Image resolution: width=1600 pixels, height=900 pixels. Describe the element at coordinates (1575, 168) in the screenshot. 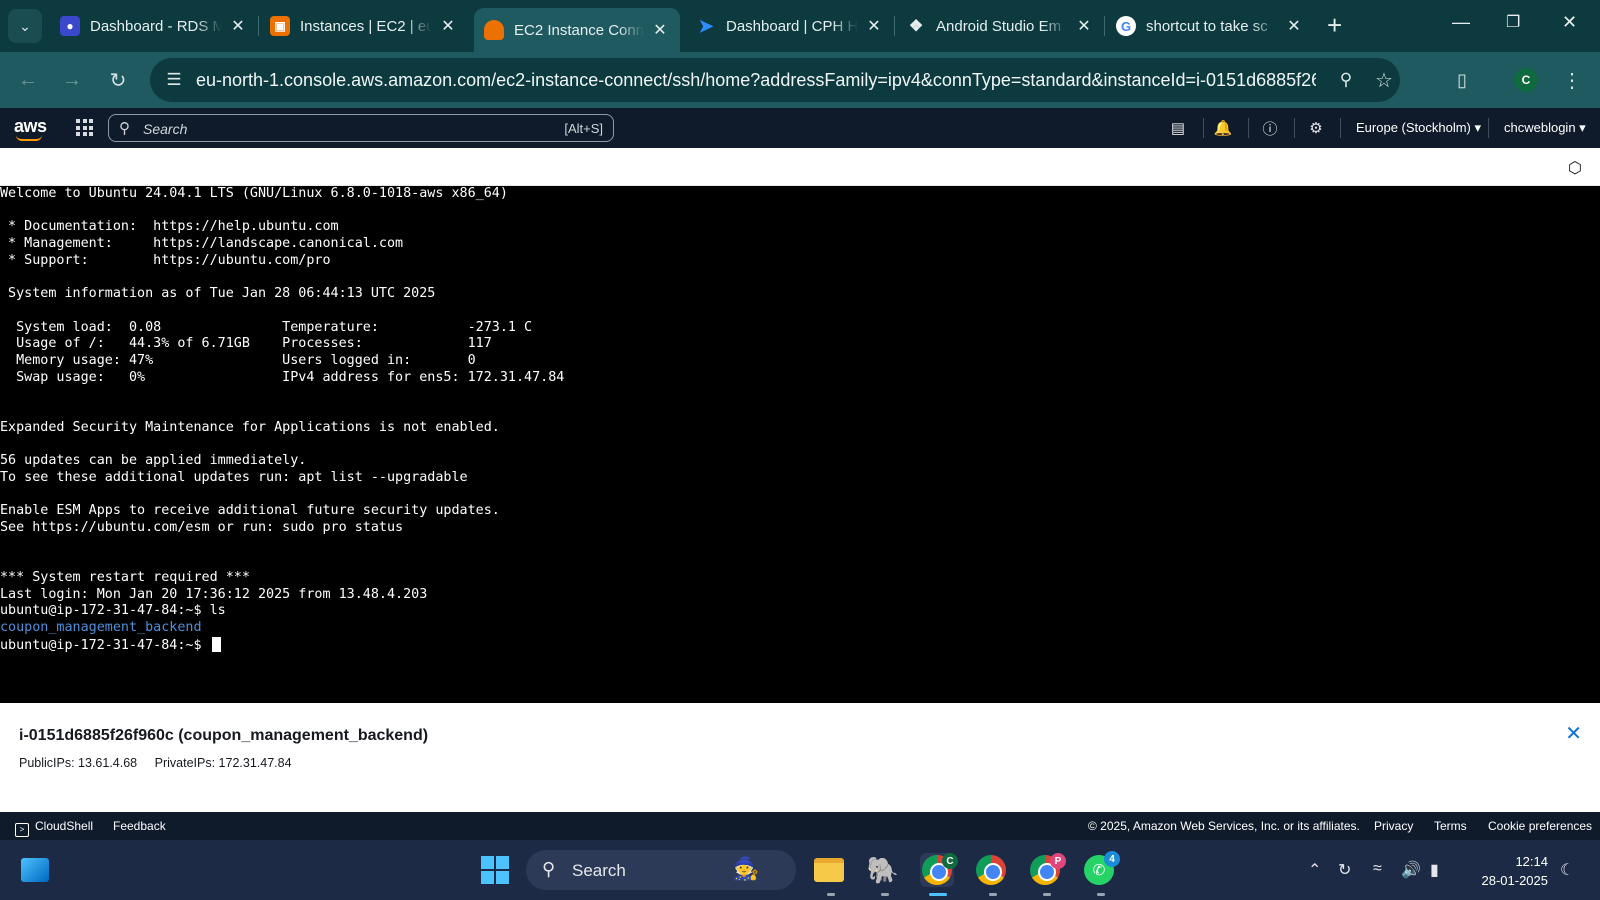

I see `settings-hex-icon: ⬡` at that location.